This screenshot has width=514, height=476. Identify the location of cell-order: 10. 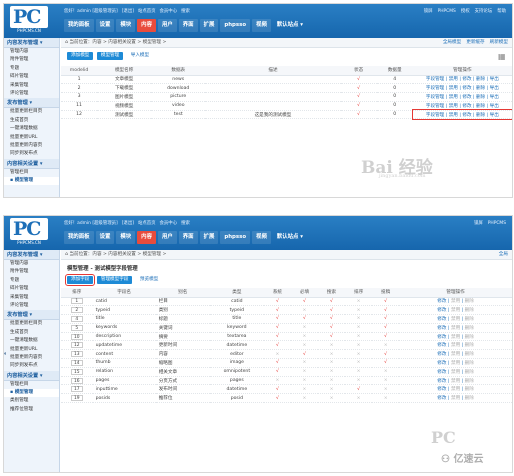
(77, 337).